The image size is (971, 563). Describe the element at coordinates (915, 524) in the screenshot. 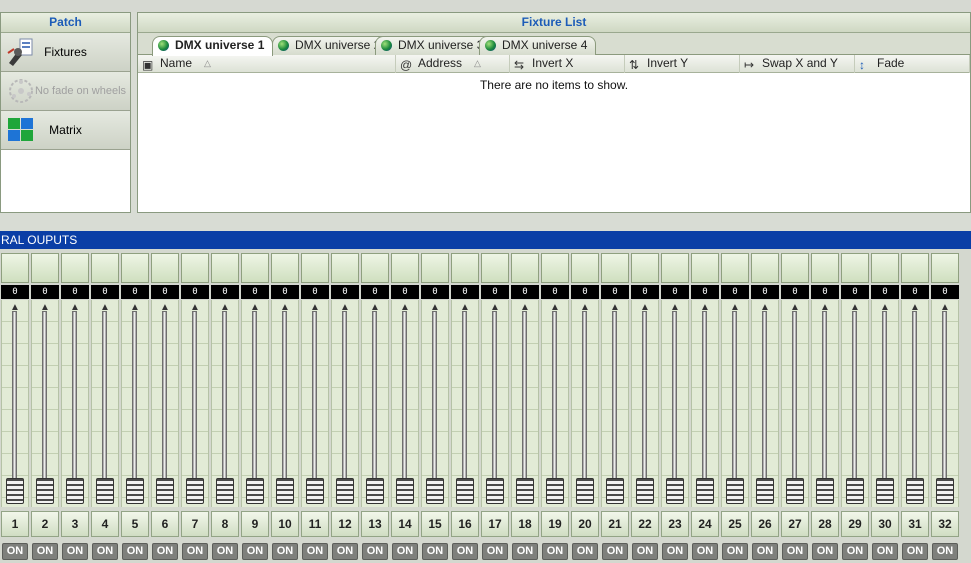

I see `channel-number: 31` at that location.